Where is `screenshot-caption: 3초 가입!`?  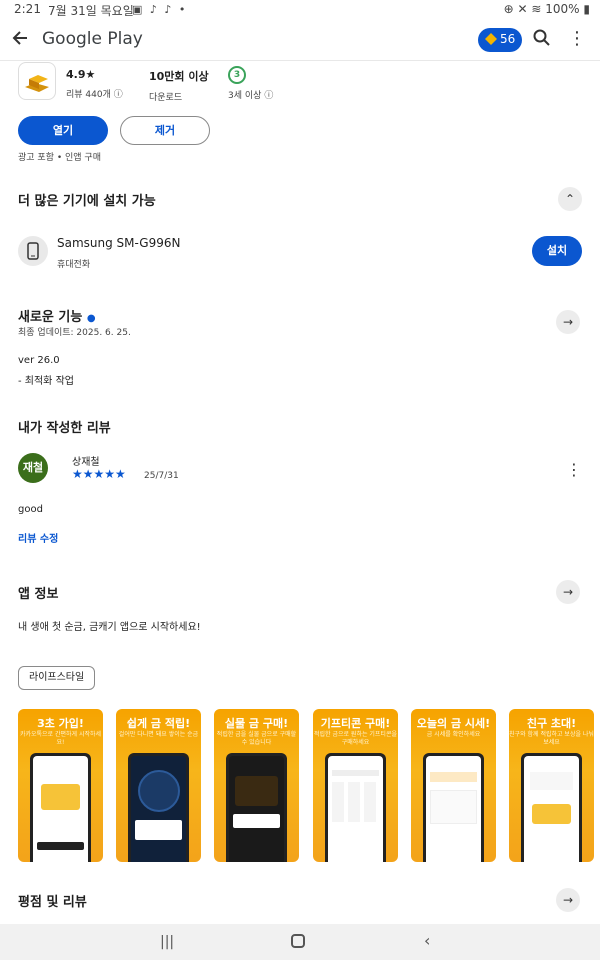 screenshot-caption: 3초 가입! is located at coordinates (60, 723).